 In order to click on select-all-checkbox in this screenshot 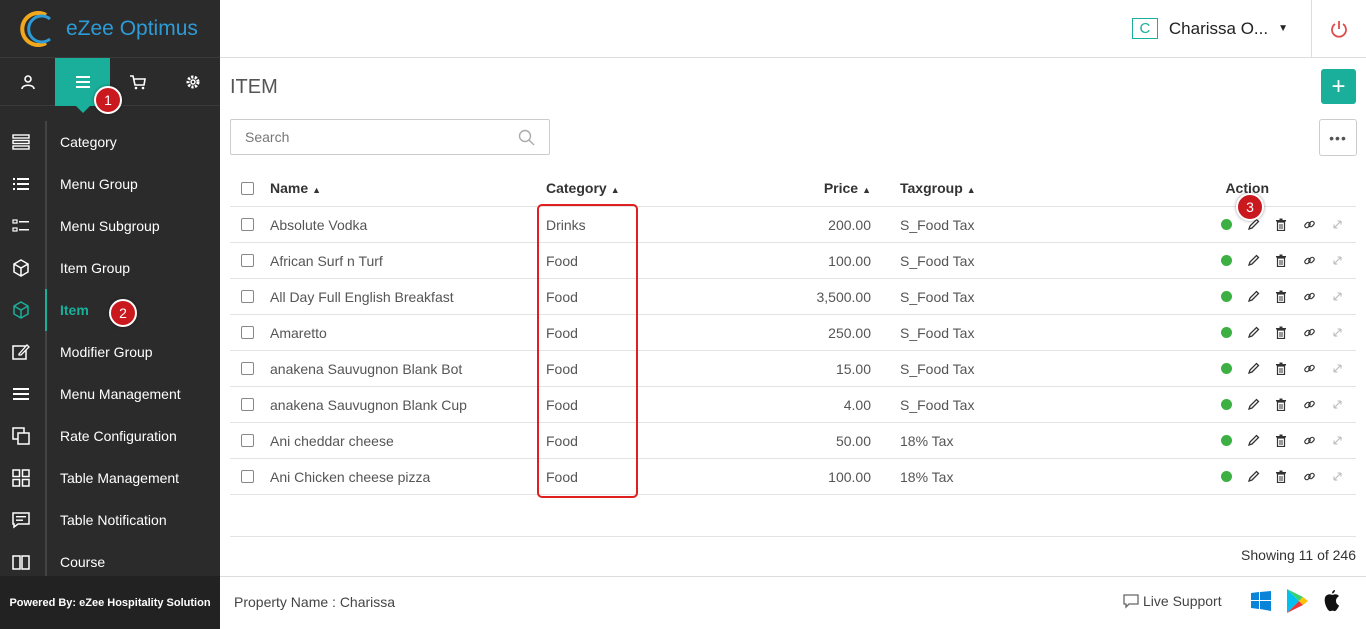, I will do `click(247, 188)`.